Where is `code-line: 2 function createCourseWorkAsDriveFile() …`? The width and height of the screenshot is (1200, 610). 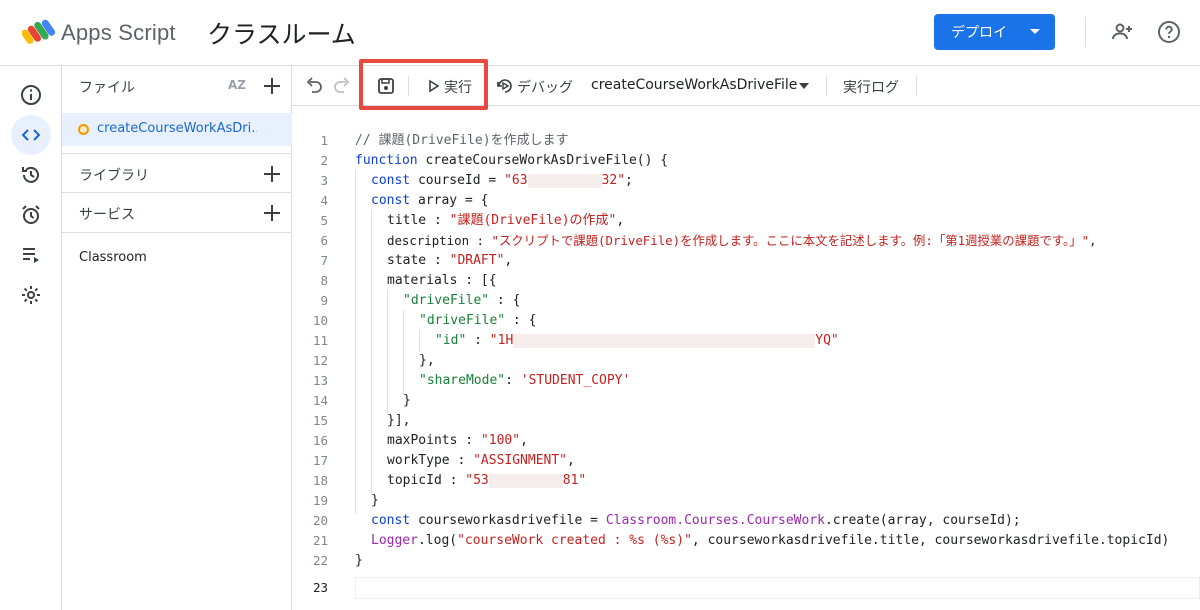
code-line: 2 function createCourseWorkAsDriveFile() … is located at coordinates (494, 160).